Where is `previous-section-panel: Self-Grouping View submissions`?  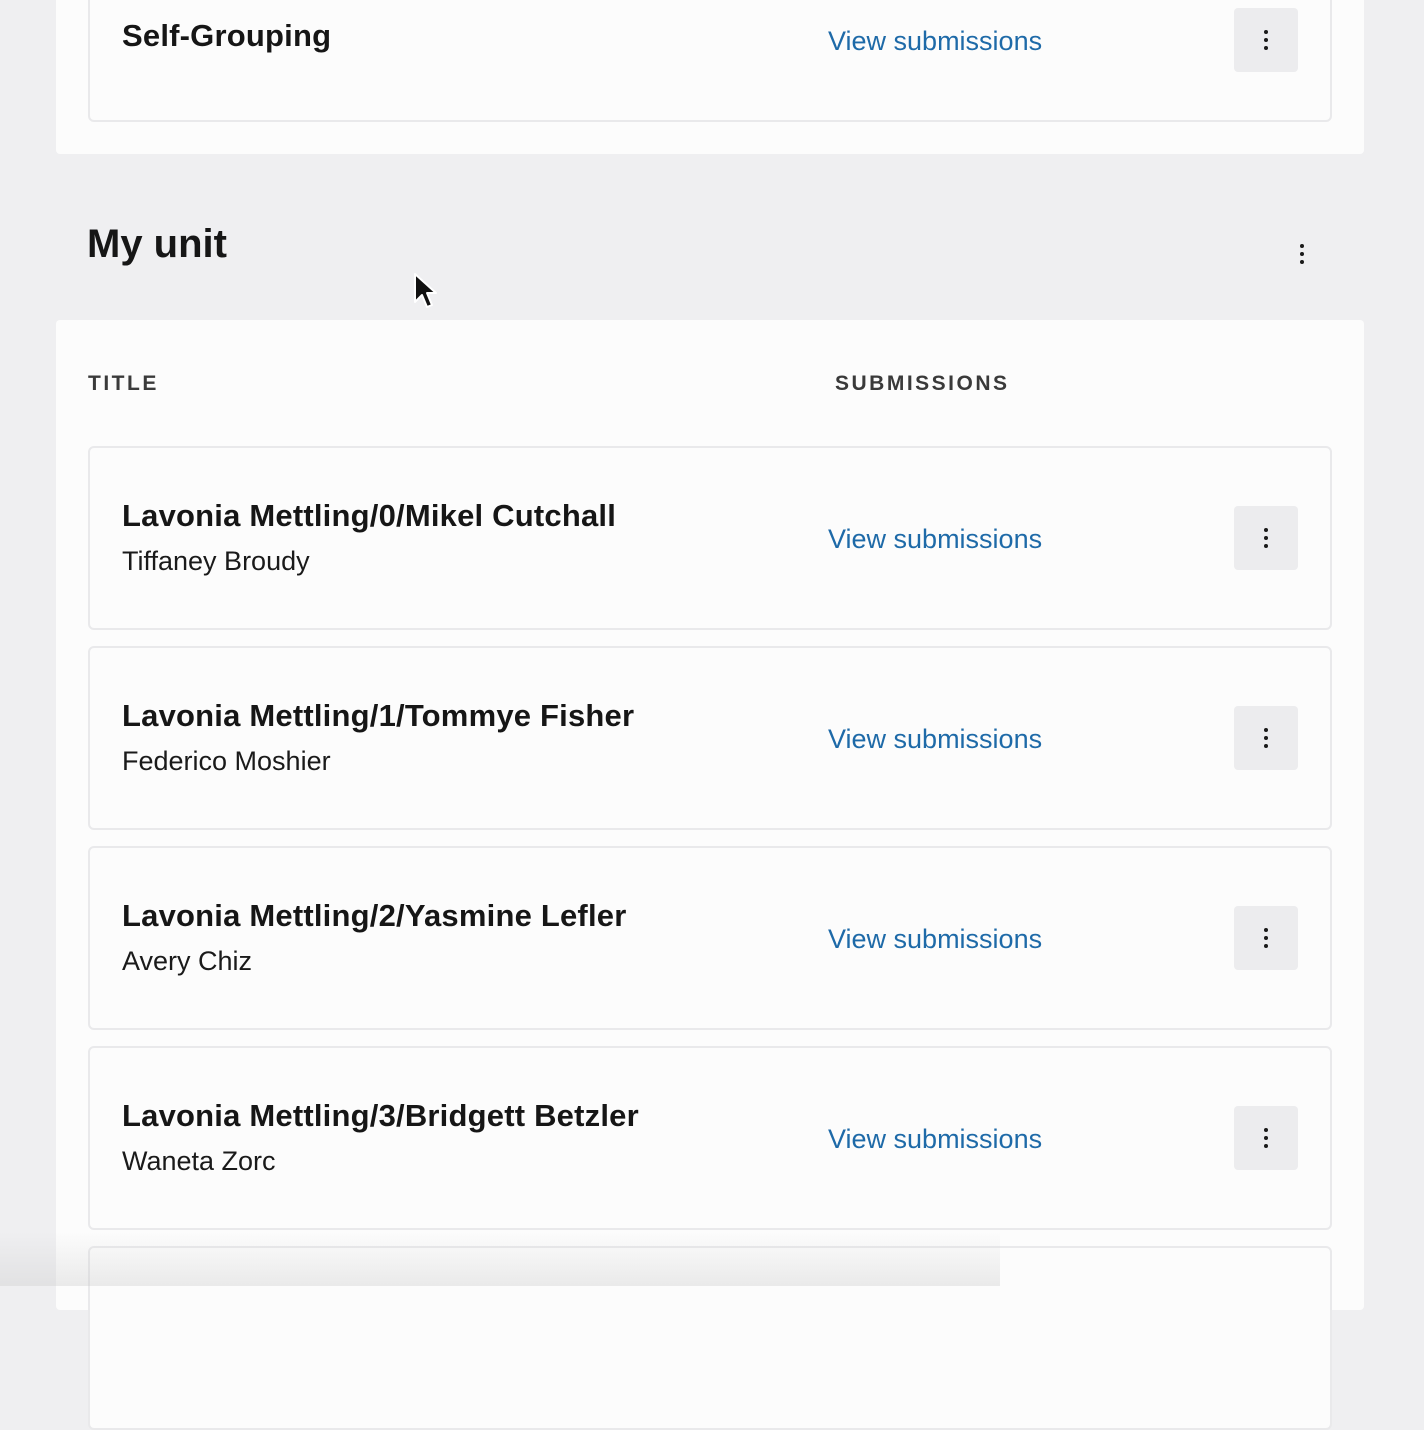 previous-section-panel: Self-Grouping View submissions is located at coordinates (710, 77).